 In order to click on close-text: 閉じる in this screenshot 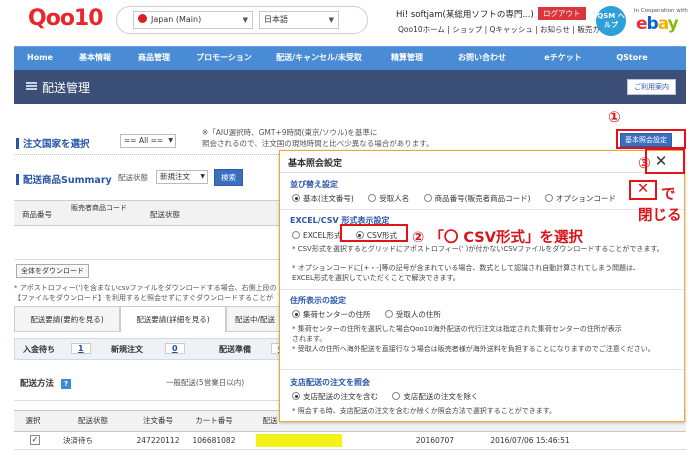, I will do `click(660, 216)`.